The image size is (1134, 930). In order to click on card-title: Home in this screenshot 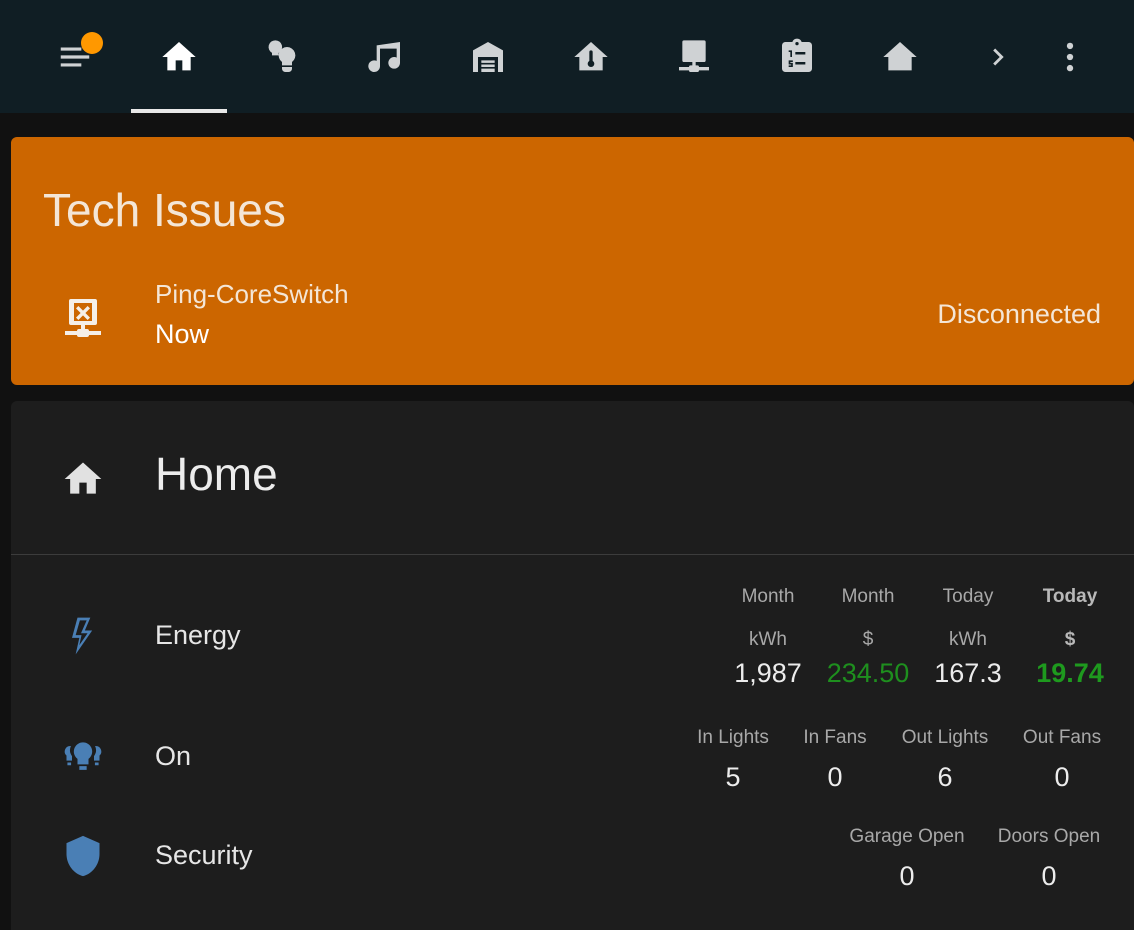, I will do `click(216, 474)`.